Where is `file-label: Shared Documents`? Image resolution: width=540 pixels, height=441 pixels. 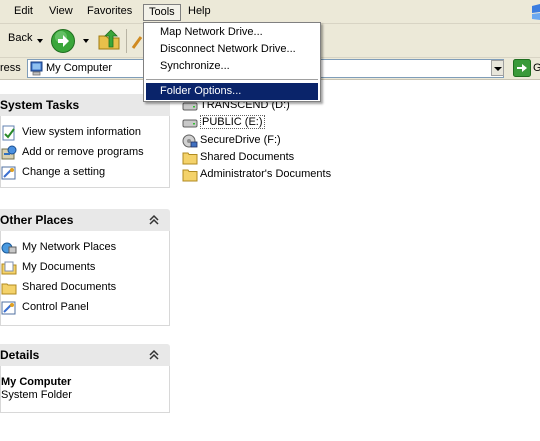
file-label: Shared Documents is located at coordinates (247, 157).